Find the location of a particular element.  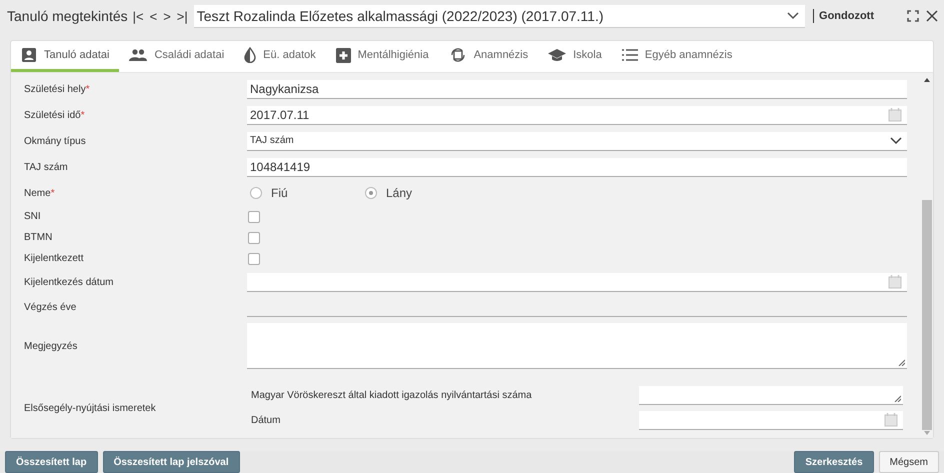

nav-button: < is located at coordinates (154, 16).